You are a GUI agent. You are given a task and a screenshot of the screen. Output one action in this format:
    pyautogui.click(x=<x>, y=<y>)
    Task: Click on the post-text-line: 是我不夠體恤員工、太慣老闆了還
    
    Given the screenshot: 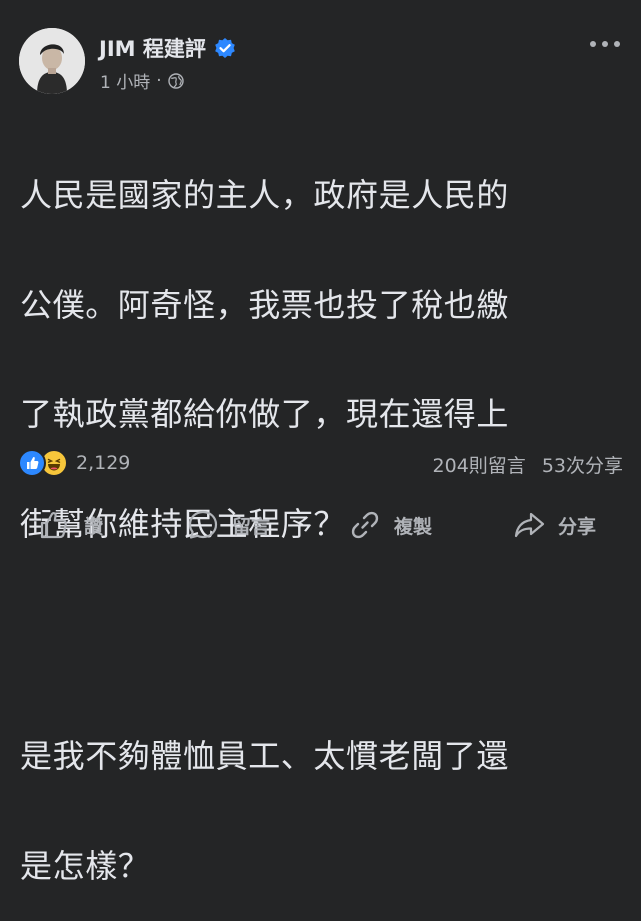 What is the action you would take?
    pyautogui.click(x=265, y=756)
    